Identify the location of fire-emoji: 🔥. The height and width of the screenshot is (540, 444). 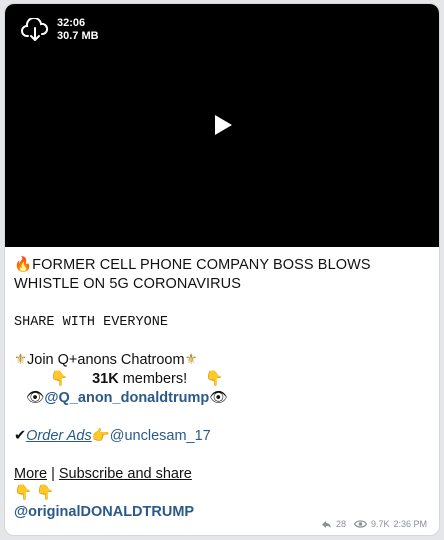
(23, 265).